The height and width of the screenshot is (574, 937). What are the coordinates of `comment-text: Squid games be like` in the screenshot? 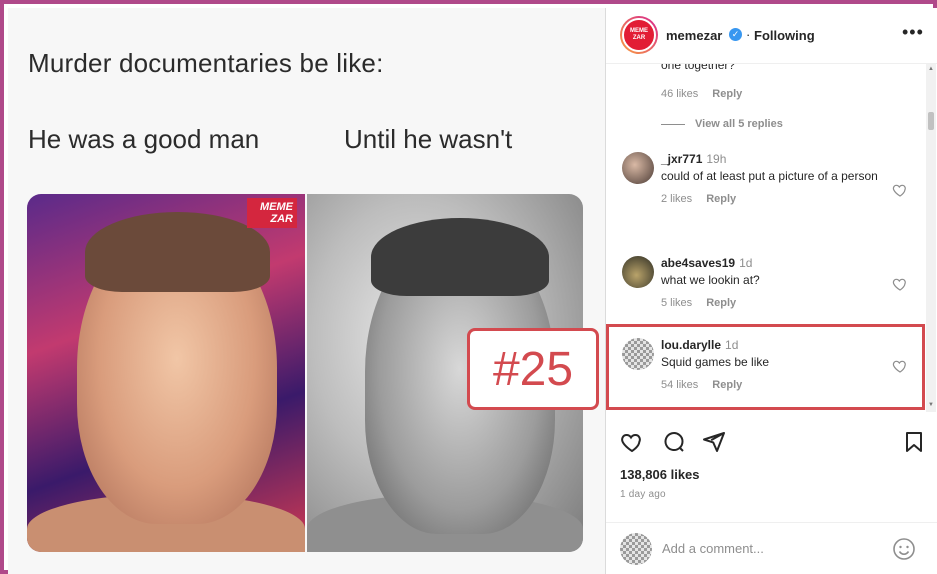 It's located at (715, 362).